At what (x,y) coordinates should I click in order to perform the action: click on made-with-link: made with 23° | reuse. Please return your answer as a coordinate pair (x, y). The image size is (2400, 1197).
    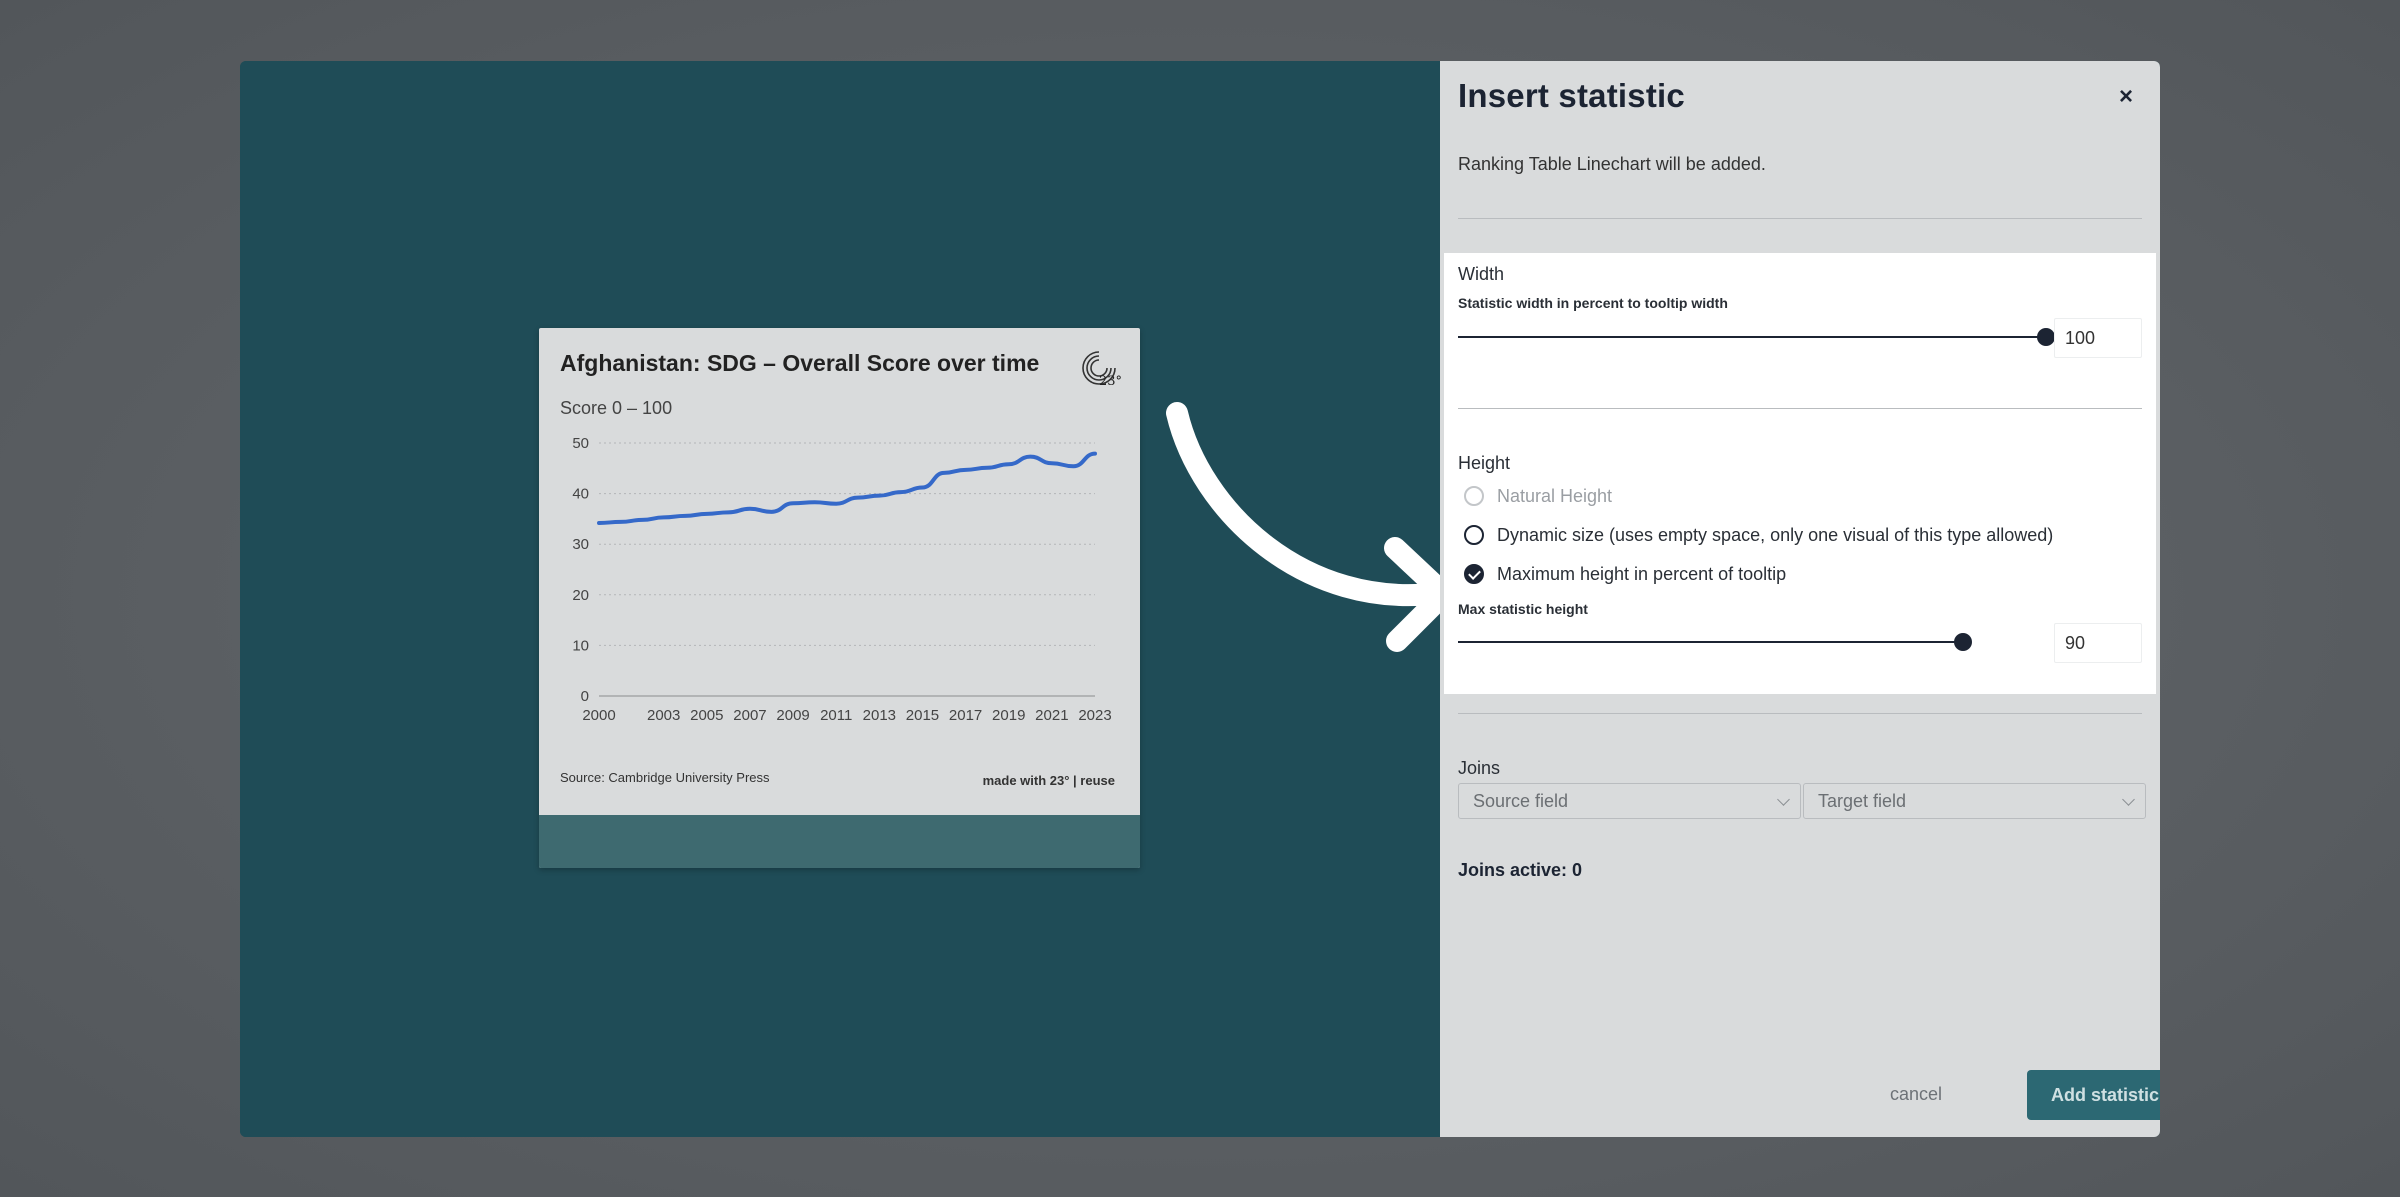
    Looking at the image, I should click on (1049, 780).